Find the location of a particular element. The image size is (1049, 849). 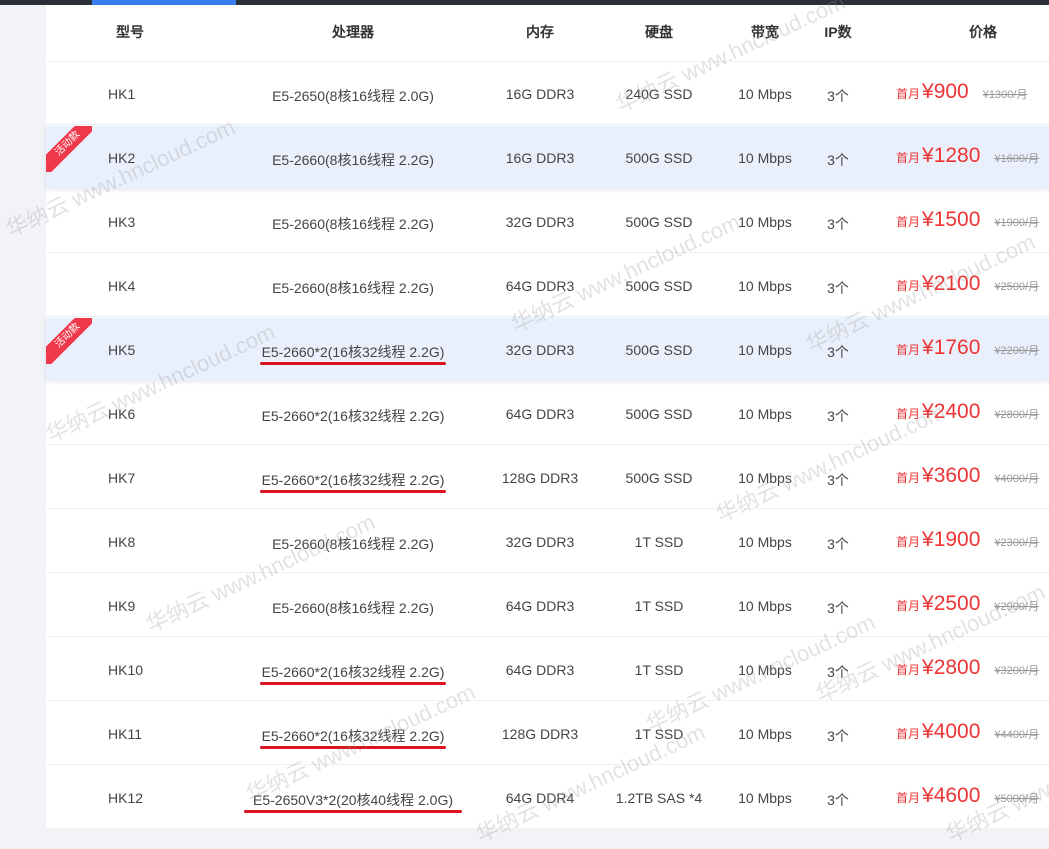

price-original: ¥4000/月 is located at coordinates (1017, 479).